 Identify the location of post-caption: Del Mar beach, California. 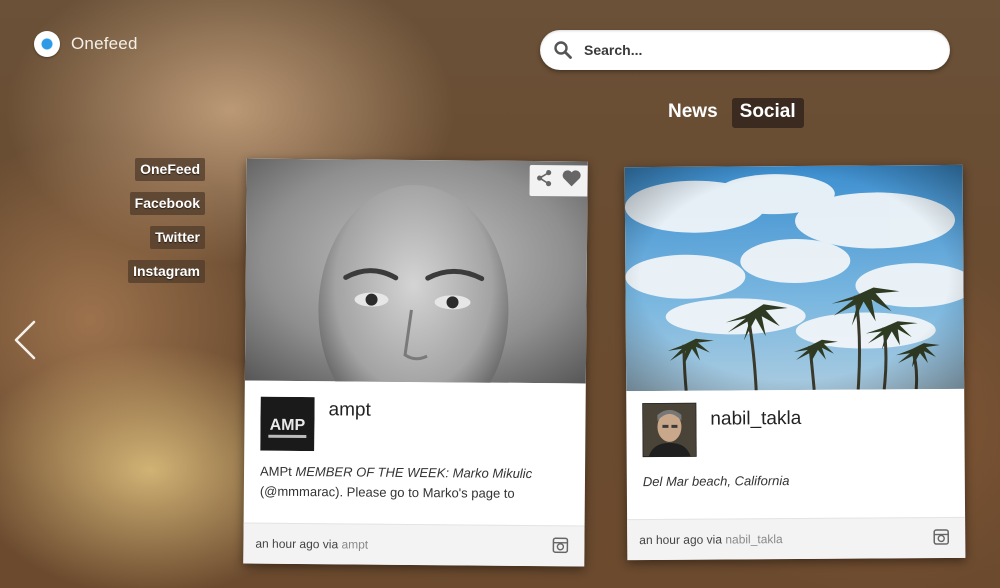
(716, 481).